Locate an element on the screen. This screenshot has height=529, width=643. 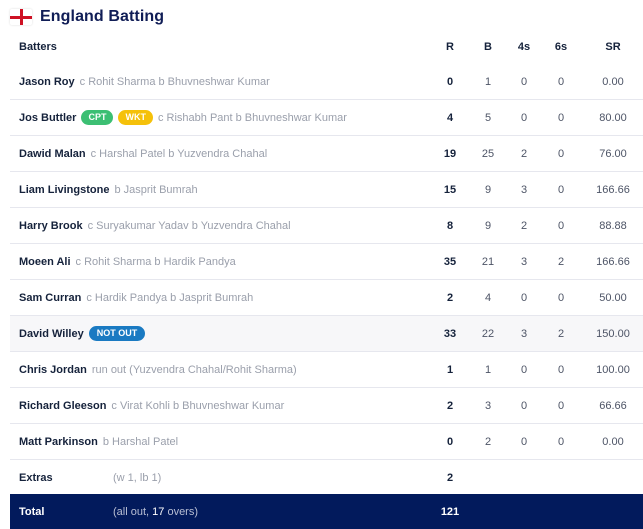
batter-name: Richard Gleeson is located at coordinates (62, 406).